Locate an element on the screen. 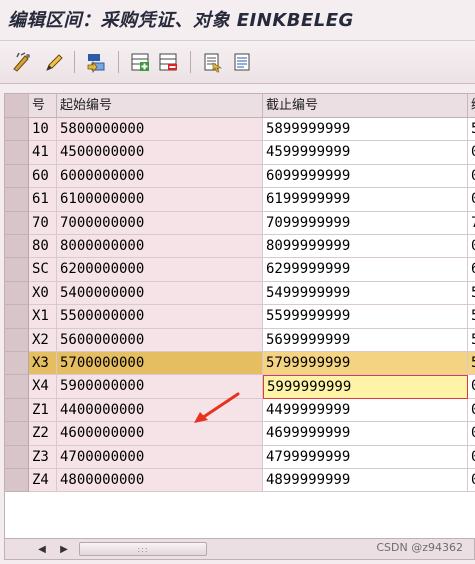 This screenshot has width=475, height=564. cell-from: 5700000000 is located at coordinates (160, 364).